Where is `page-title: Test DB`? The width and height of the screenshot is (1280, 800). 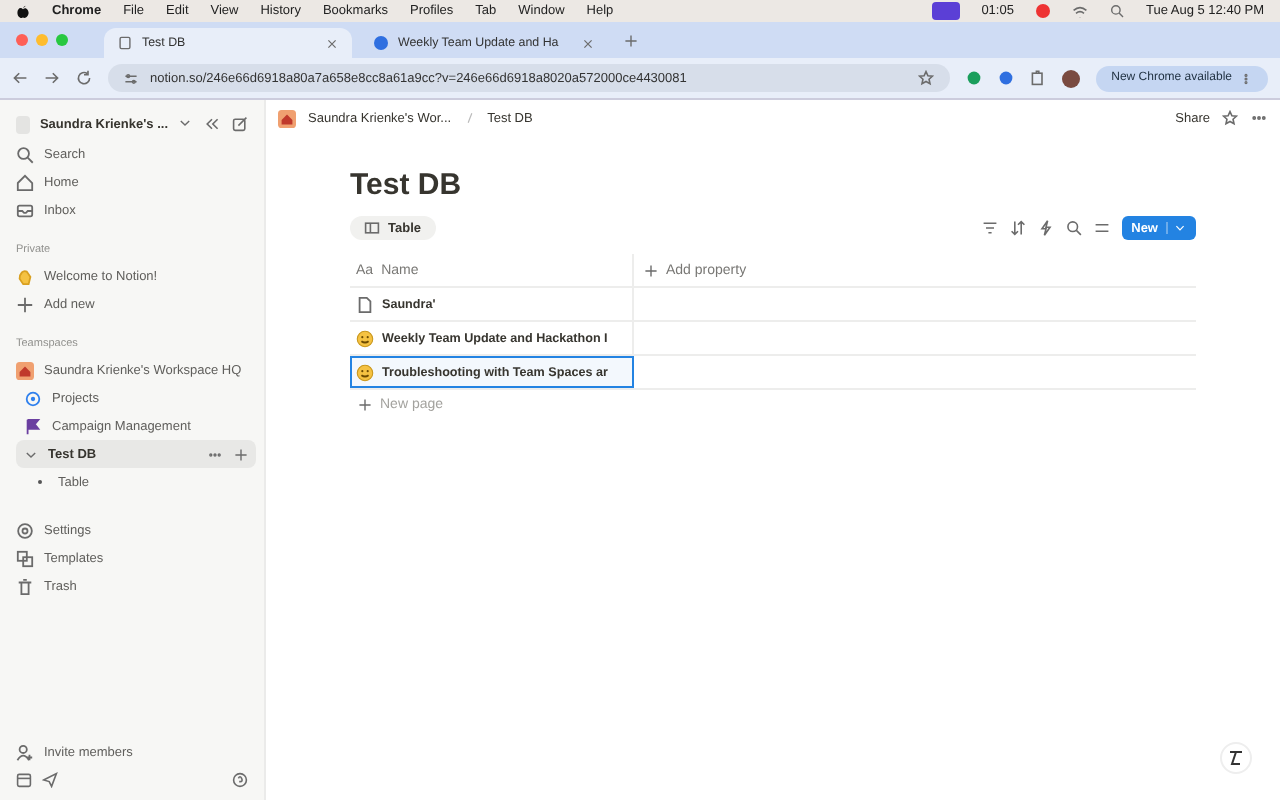
page-title: Test DB is located at coordinates (407, 185).